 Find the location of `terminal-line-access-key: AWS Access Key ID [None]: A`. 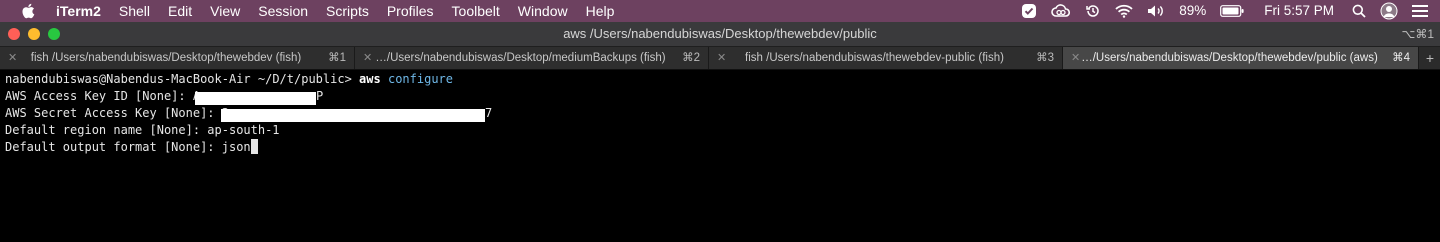

terminal-line-access-key: AWS Access Key ID [None]: A is located at coordinates (102, 96).